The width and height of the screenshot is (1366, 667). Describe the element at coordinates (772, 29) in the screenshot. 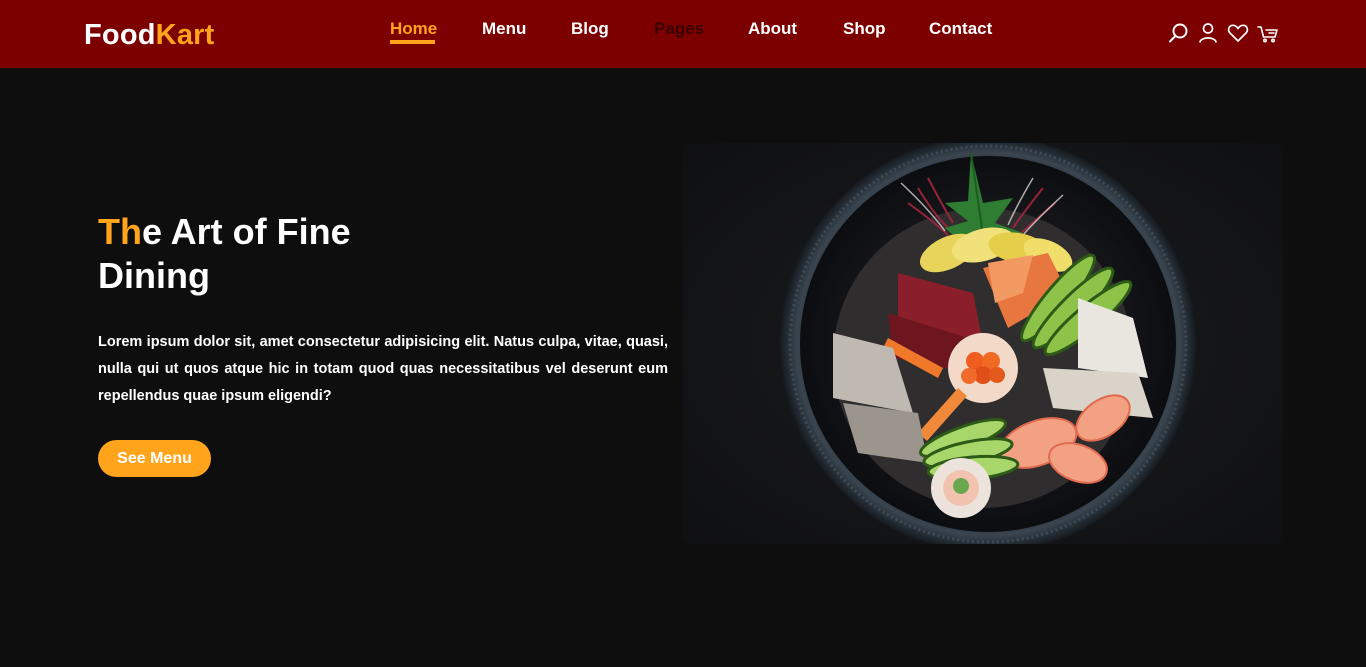

I see `nav-link-about: About` at that location.